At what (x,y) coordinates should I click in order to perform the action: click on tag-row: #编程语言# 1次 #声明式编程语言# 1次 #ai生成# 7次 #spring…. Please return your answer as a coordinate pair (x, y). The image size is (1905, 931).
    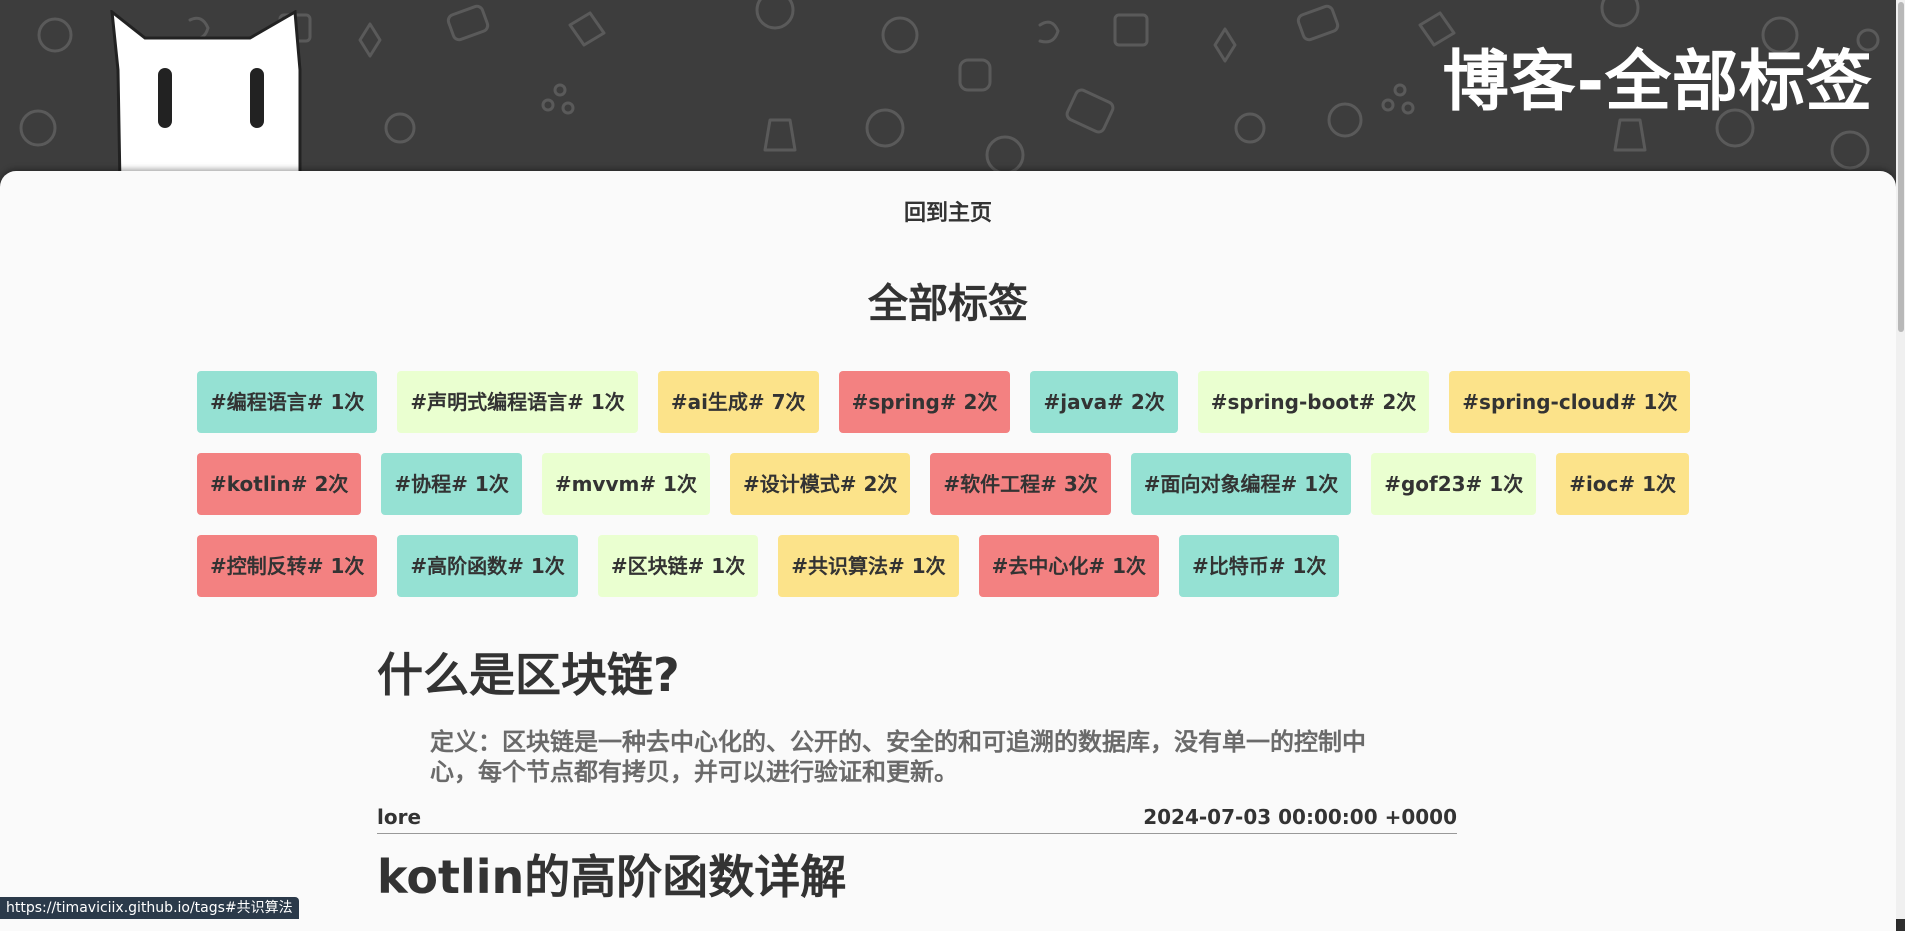
    Looking at the image, I should click on (944, 402).